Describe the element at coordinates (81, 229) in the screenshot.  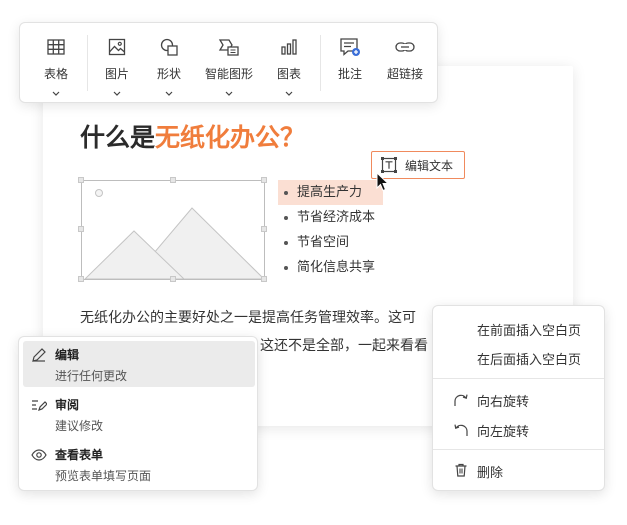
I see `resize-handle-ml` at that location.